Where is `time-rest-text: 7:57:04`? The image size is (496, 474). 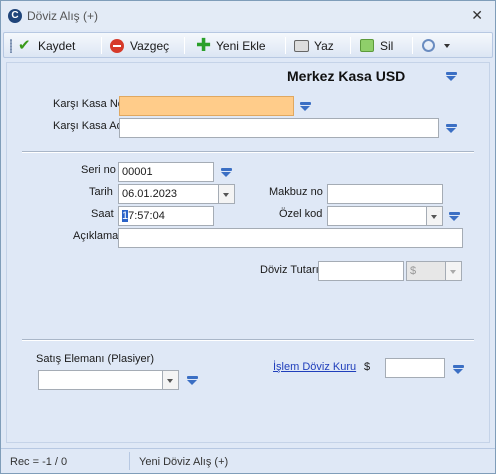
time-rest-text: 7:57:04 is located at coordinates (146, 216).